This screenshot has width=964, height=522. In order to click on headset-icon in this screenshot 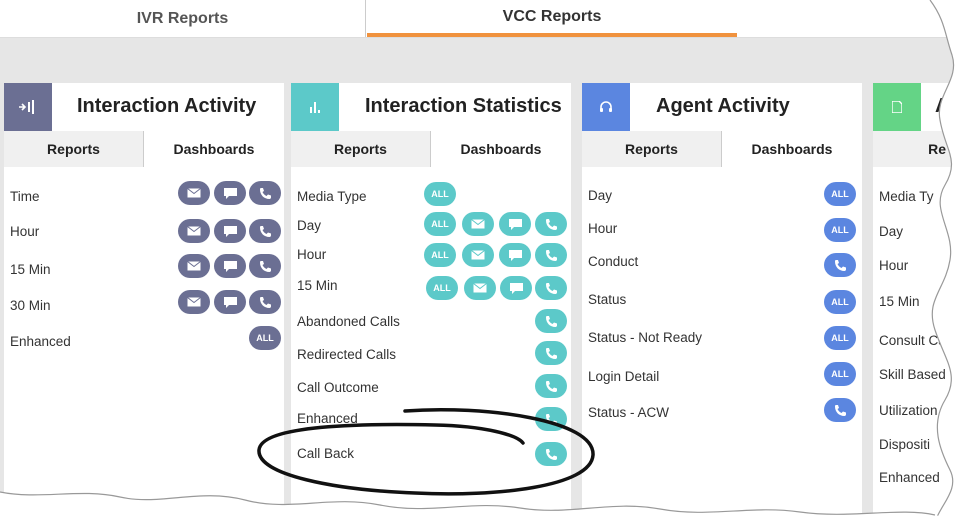, I will do `click(606, 107)`.